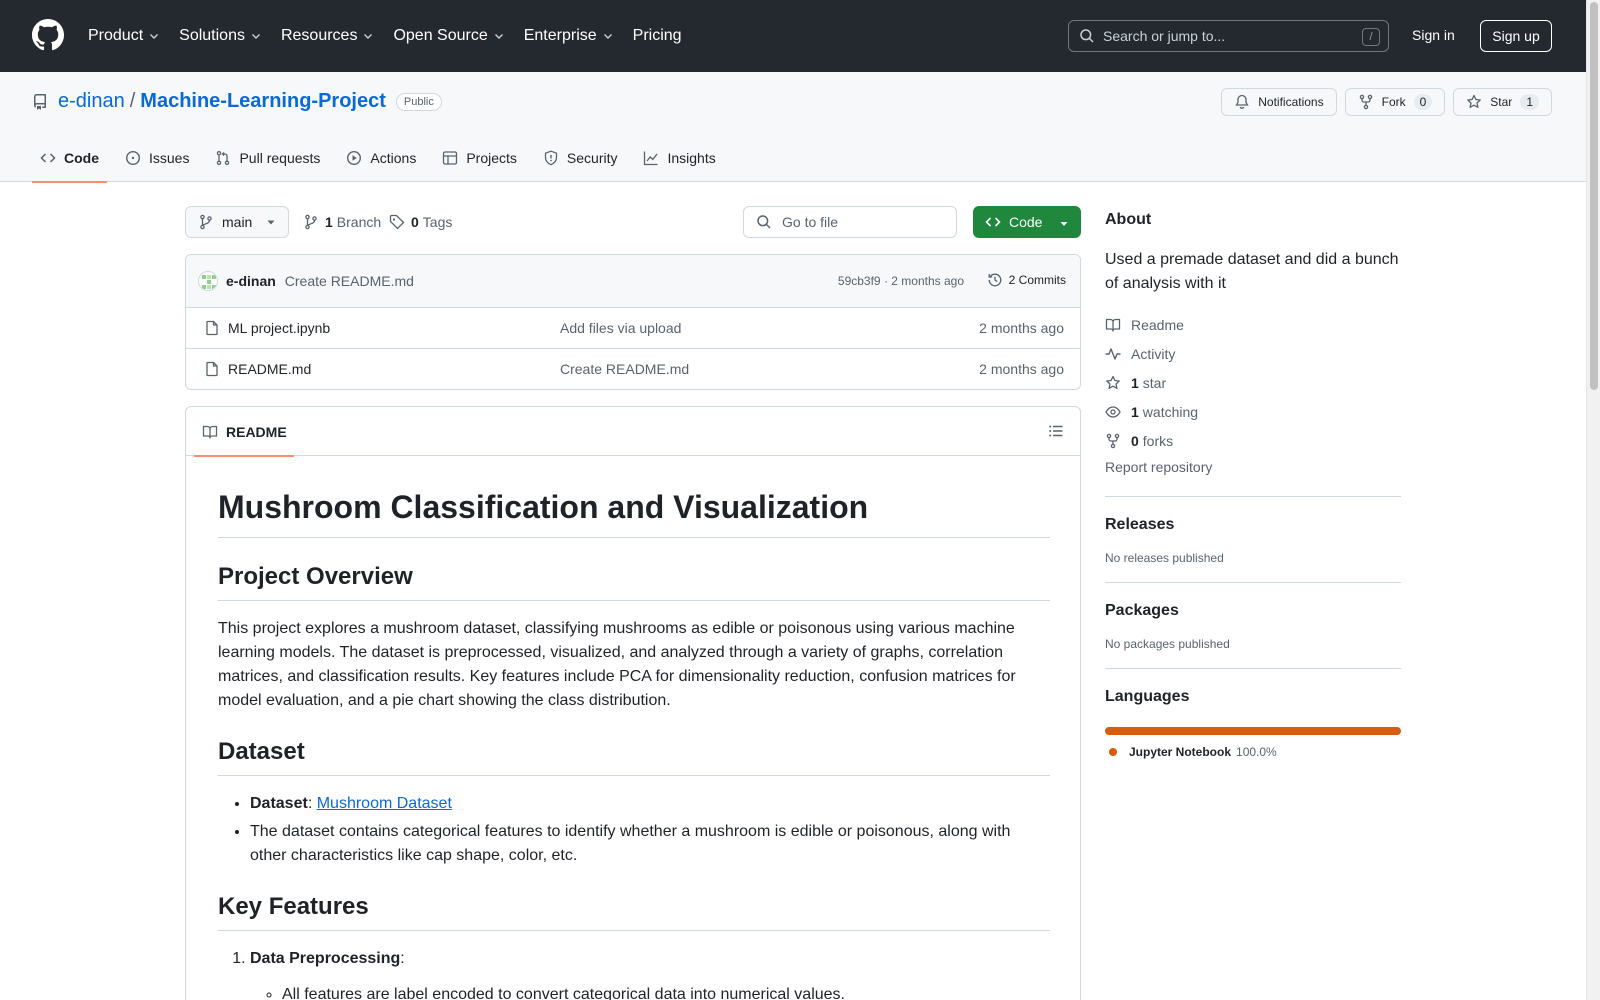  What do you see at coordinates (212, 369) in the screenshot?
I see `file-icon` at bounding box center [212, 369].